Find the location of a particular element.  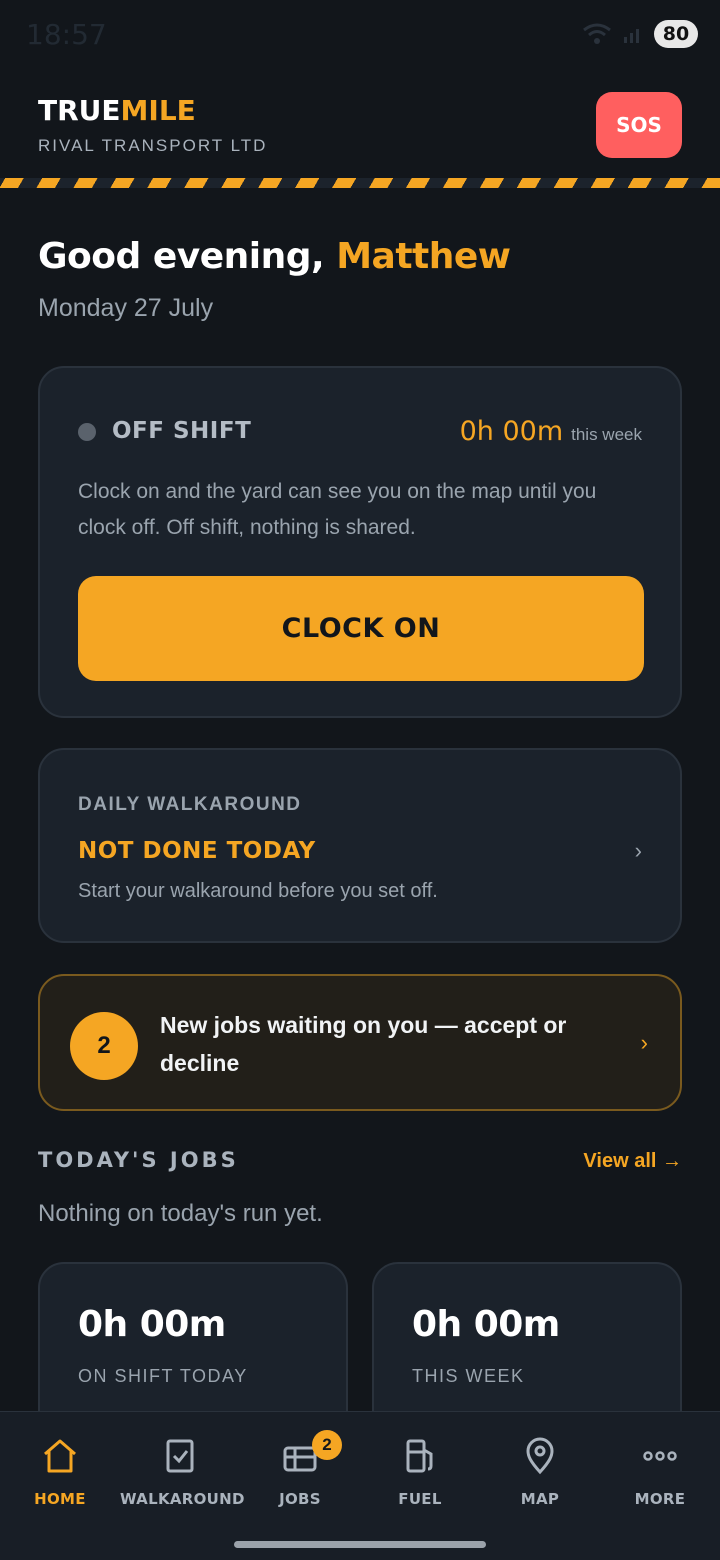

app-header: TRUEMILE RIVAL TRANSPORT LTD SOS is located at coordinates (360, 124).